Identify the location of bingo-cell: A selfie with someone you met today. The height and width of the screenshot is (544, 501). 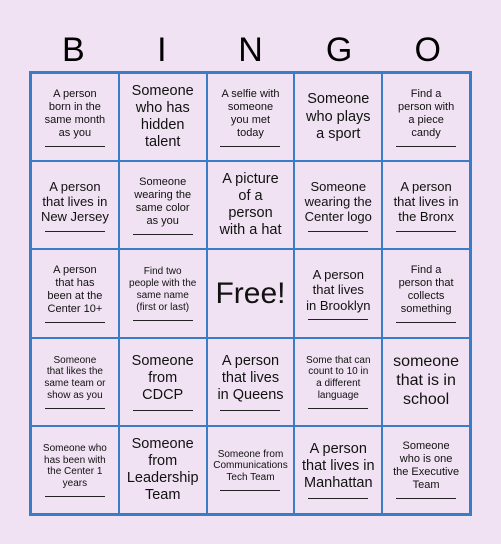
(250, 117).